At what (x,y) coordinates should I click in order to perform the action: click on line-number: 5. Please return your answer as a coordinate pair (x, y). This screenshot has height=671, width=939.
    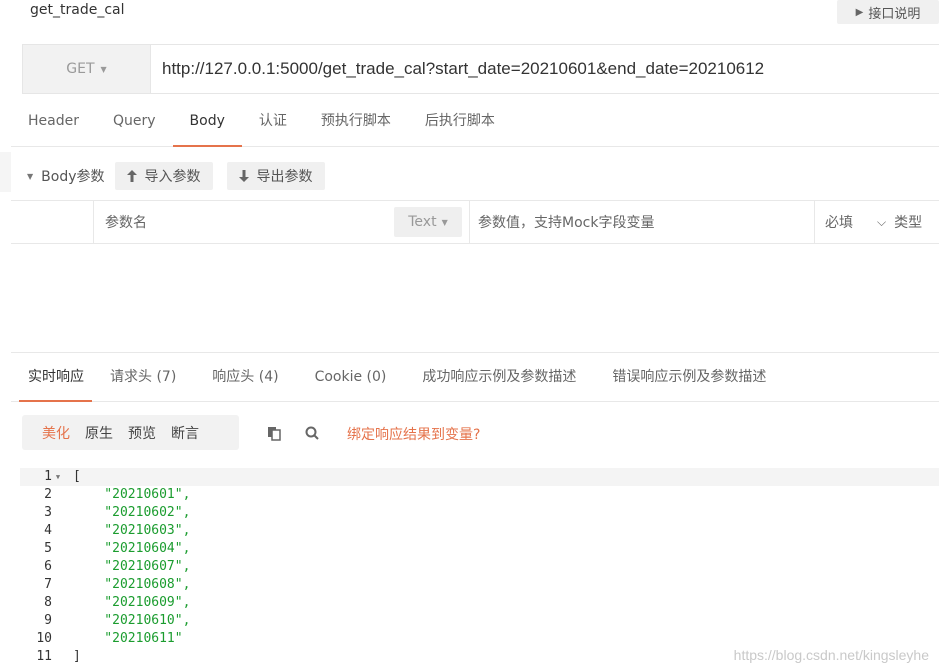
    Looking at the image, I should click on (48, 548).